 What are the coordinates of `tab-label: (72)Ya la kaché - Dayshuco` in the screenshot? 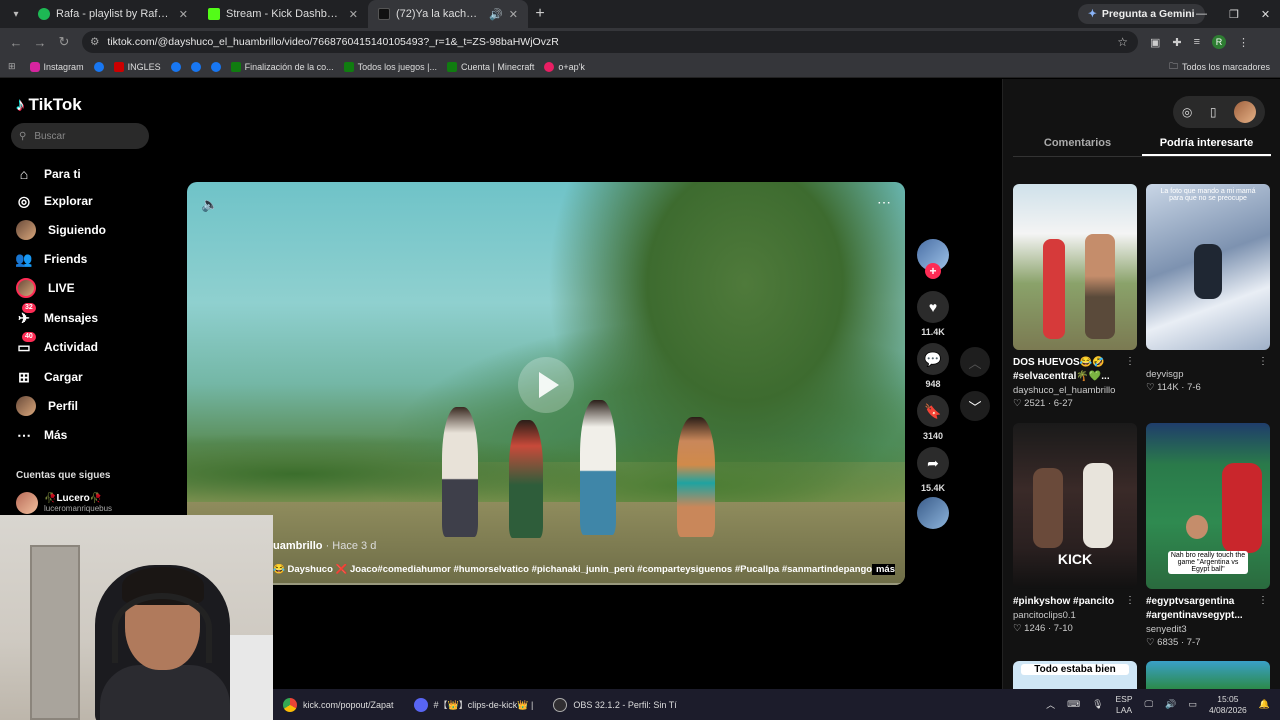 It's located at (439, 14).